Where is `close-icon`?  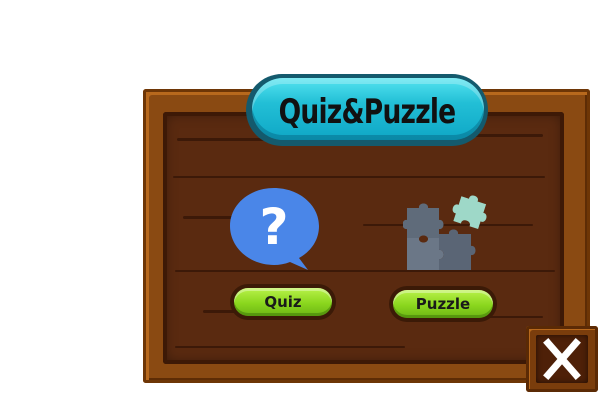
close-icon is located at coordinates (562, 359).